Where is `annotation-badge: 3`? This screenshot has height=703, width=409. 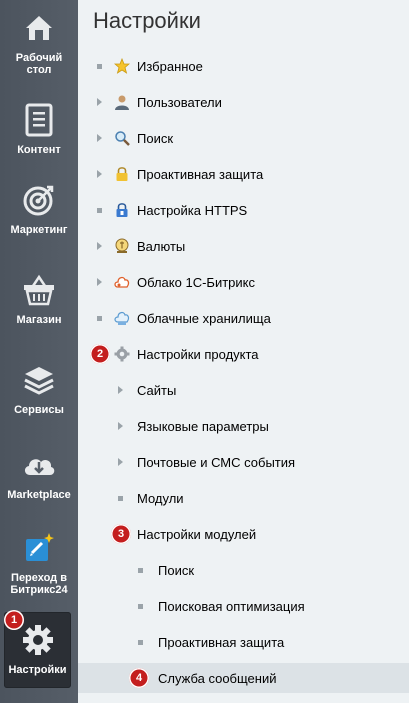
annotation-badge: 3 is located at coordinates (121, 534).